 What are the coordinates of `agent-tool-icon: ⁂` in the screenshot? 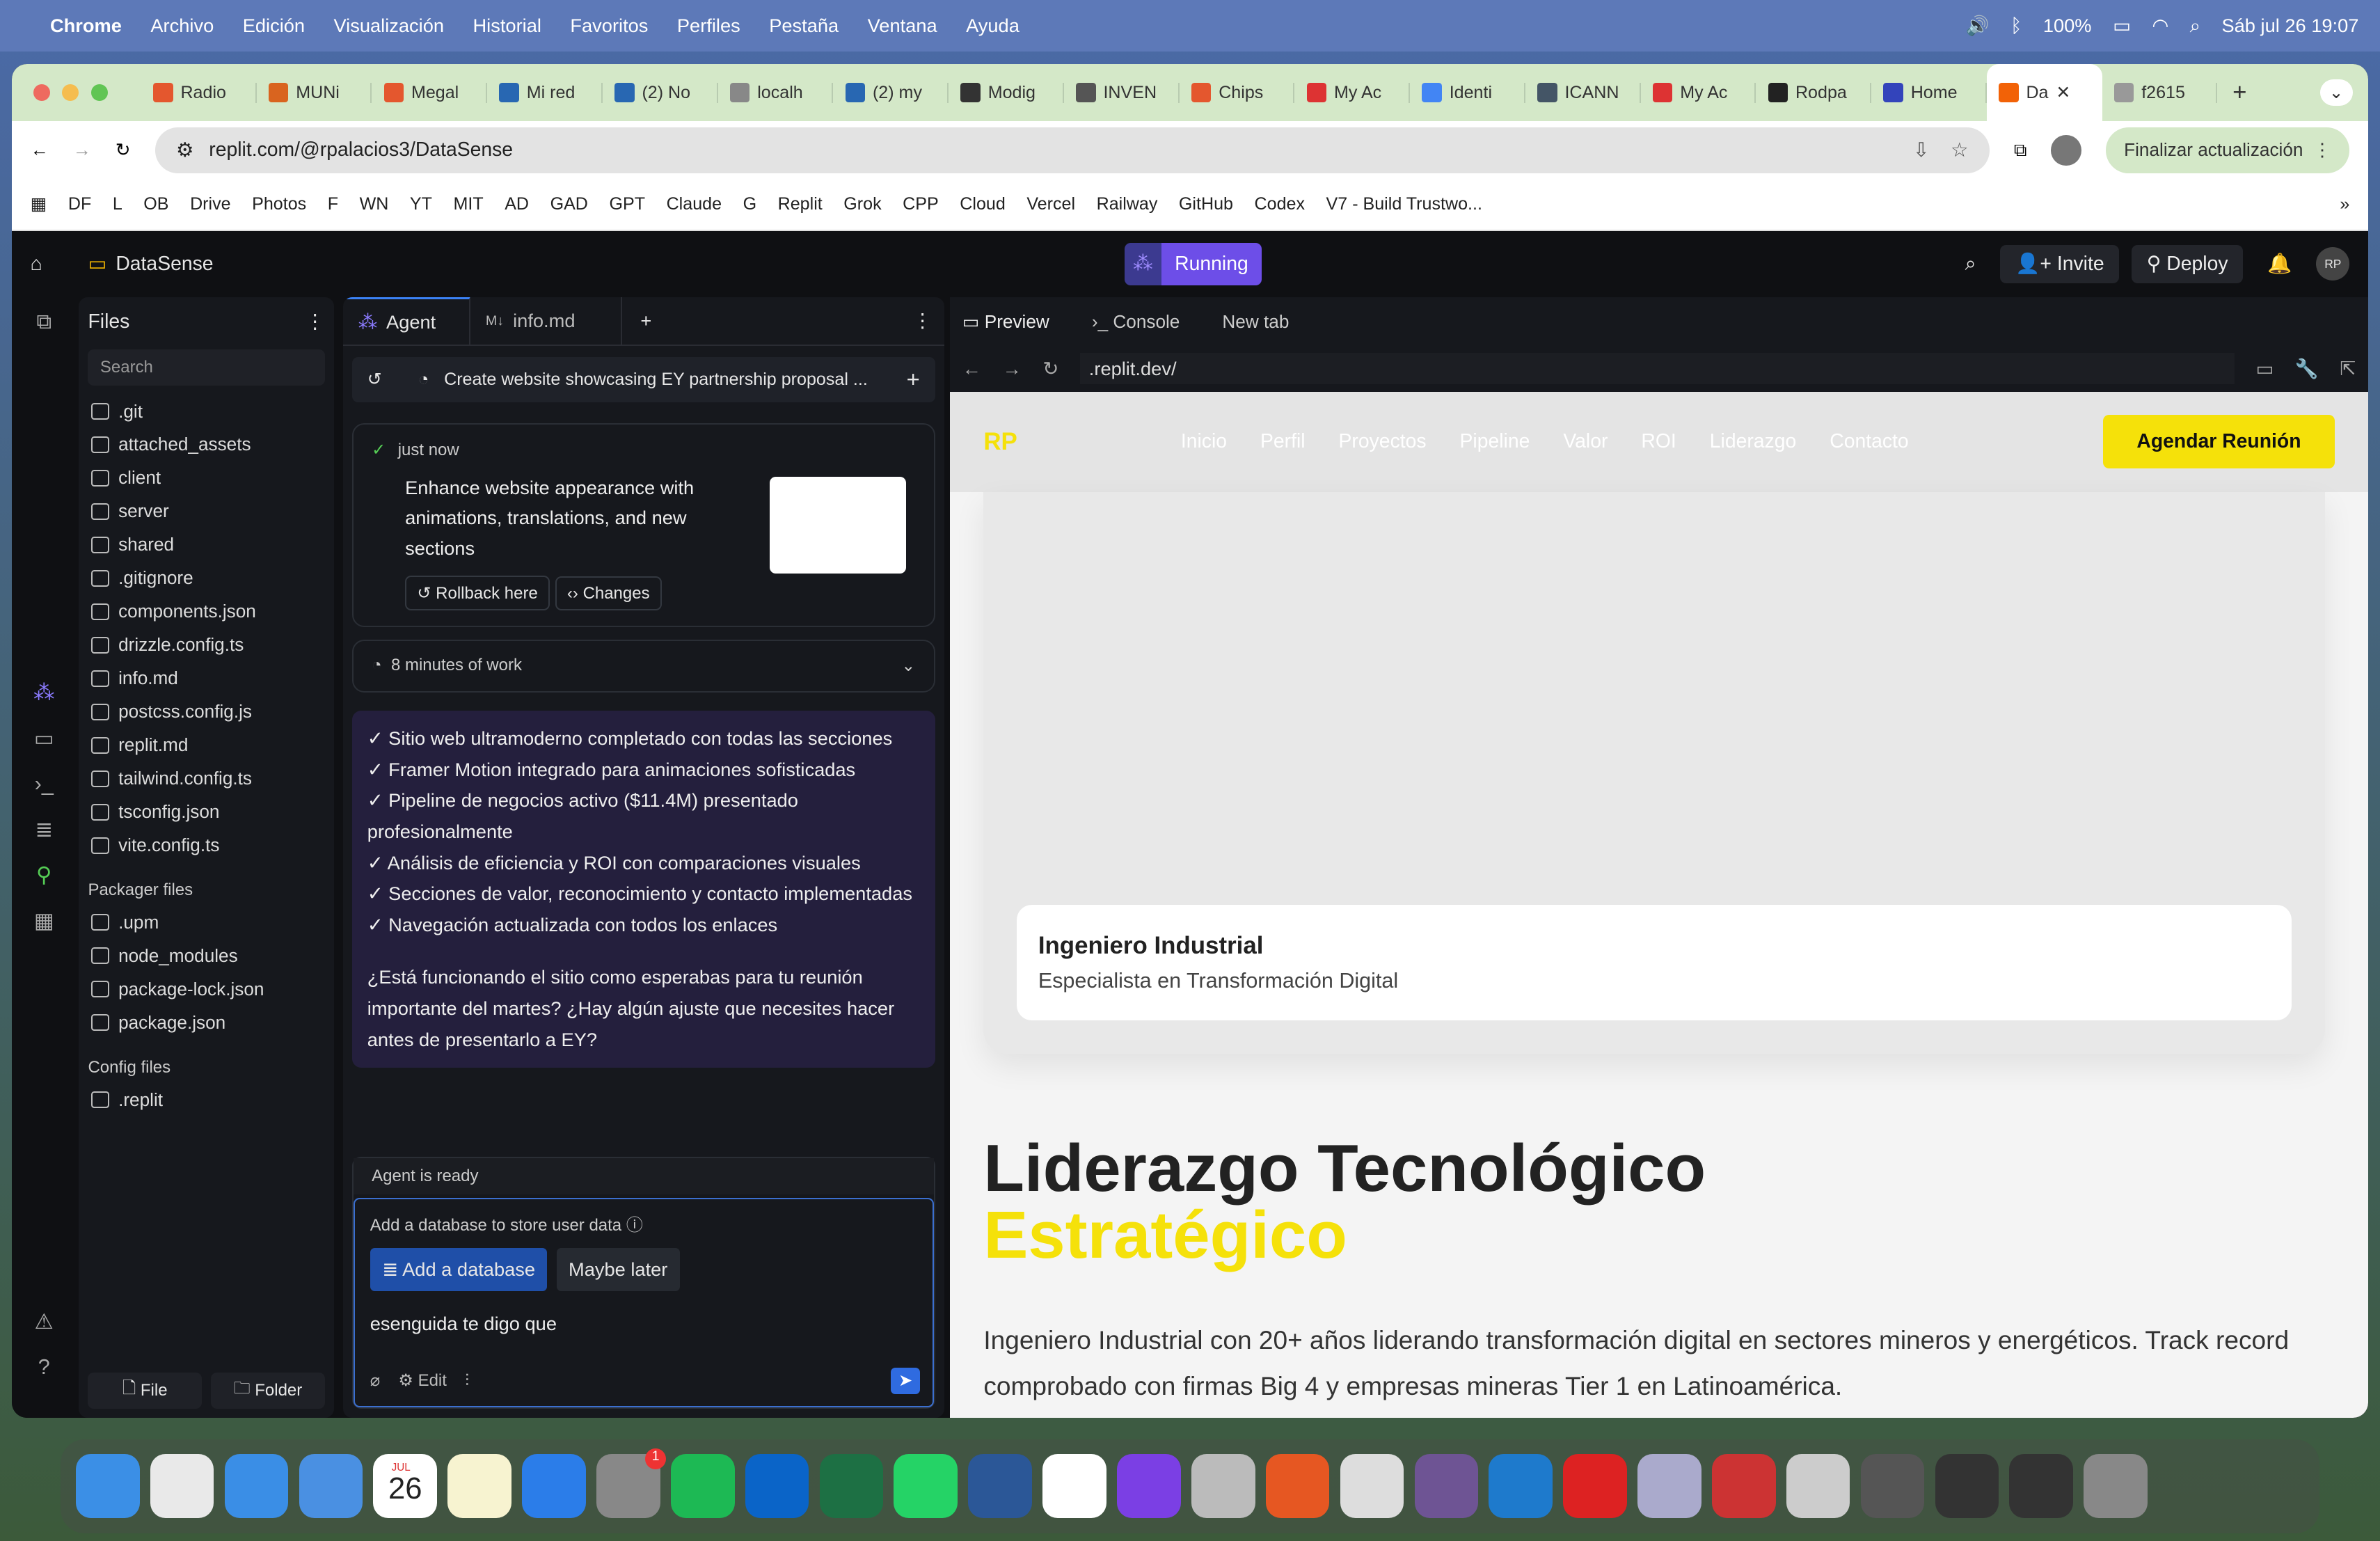 It's located at (44, 693).